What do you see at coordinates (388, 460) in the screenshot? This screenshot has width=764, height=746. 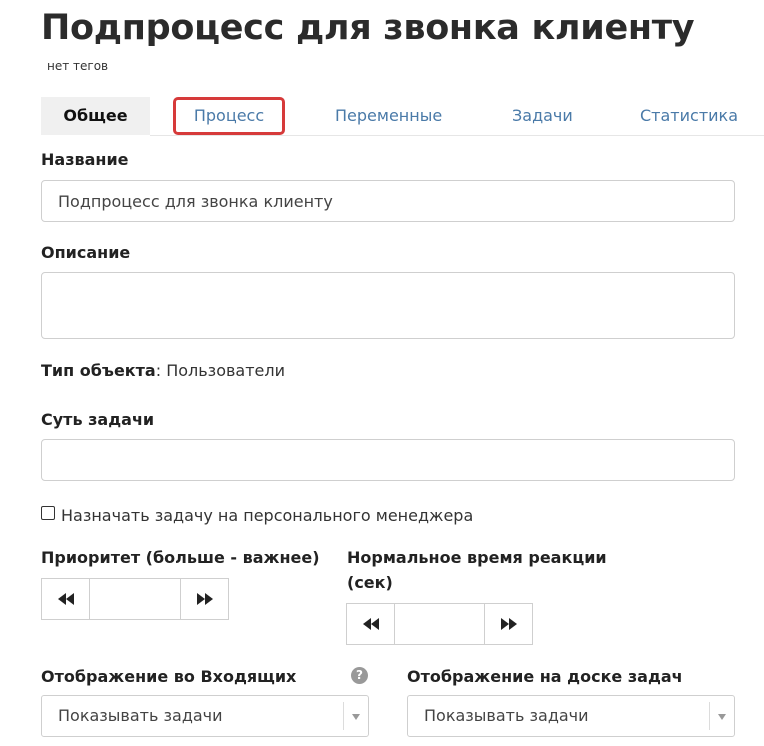 I see `task-essence-input` at bounding box center [388, 460].